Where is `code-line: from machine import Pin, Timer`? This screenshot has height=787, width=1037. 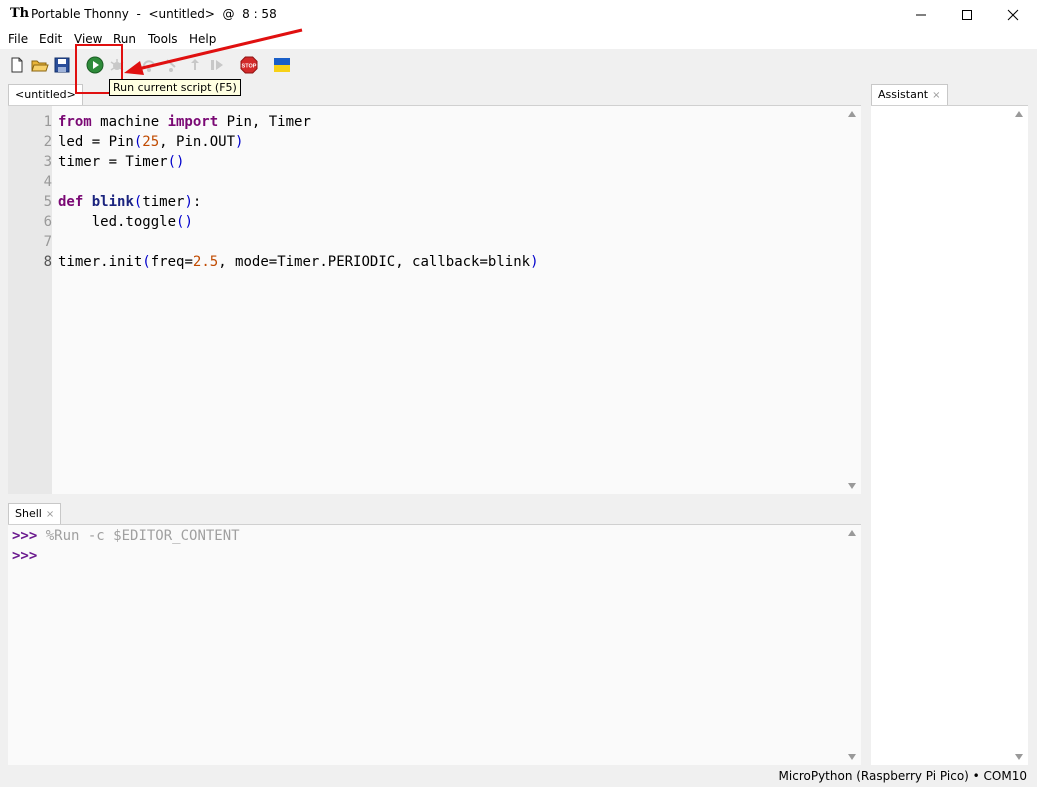 code-line: from machine import Pin, Timer is located at coordinates (184, 122).